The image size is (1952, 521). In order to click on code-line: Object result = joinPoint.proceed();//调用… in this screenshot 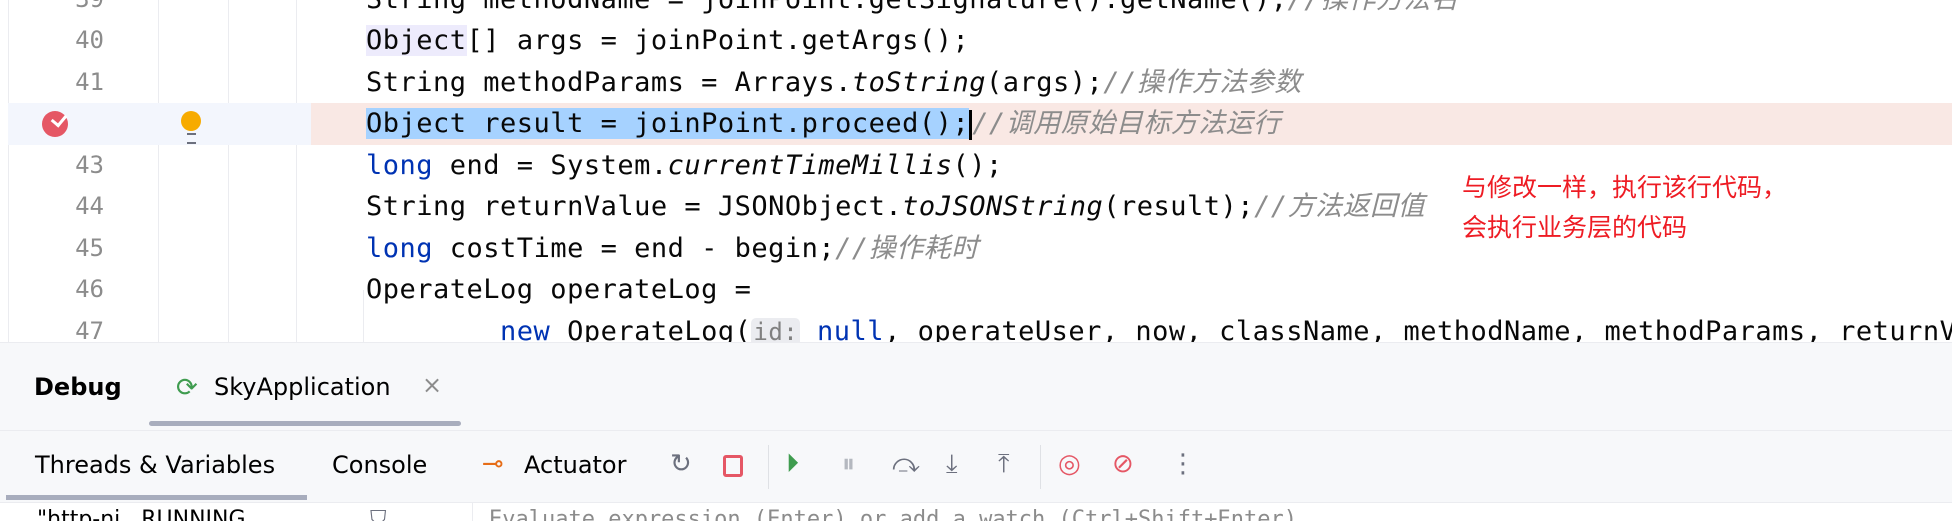, I will do `click(976, 124)`.